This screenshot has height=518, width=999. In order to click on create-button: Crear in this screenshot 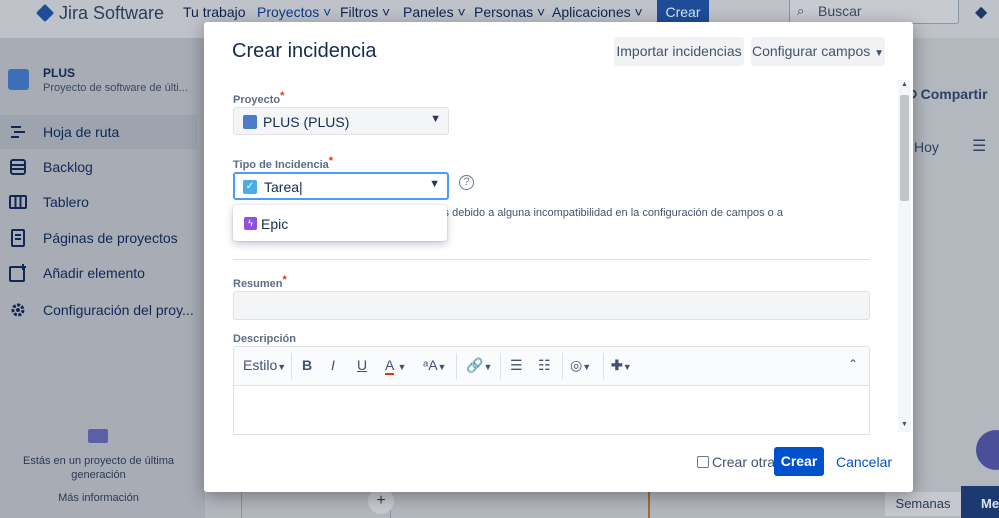, I will do `click(799, 461)`.